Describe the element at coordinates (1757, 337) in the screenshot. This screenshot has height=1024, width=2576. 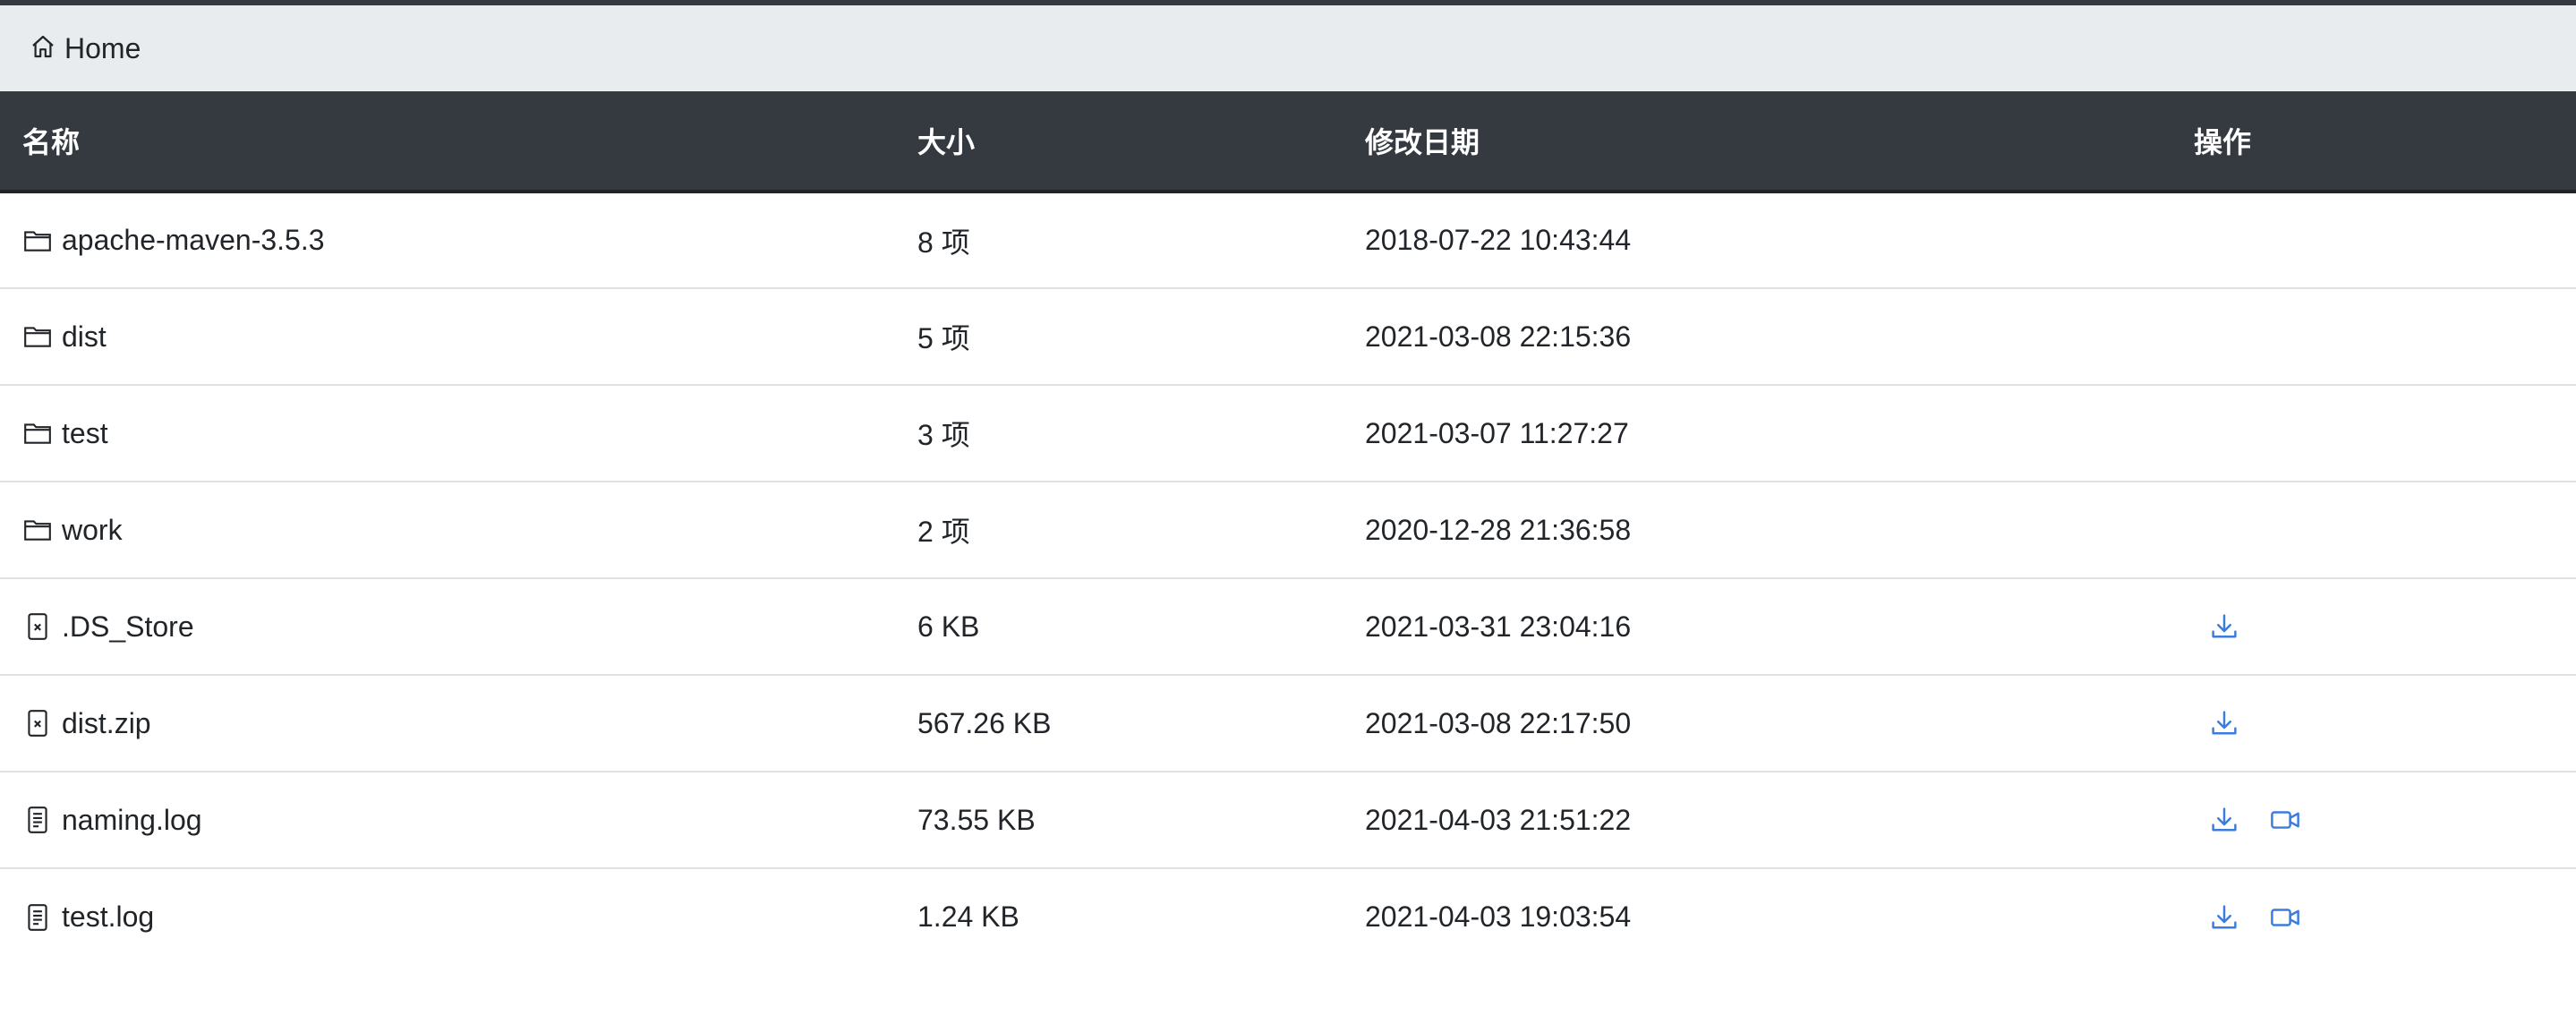
I see `modified-cell: 2021-03-08 22:15:36` at that location.